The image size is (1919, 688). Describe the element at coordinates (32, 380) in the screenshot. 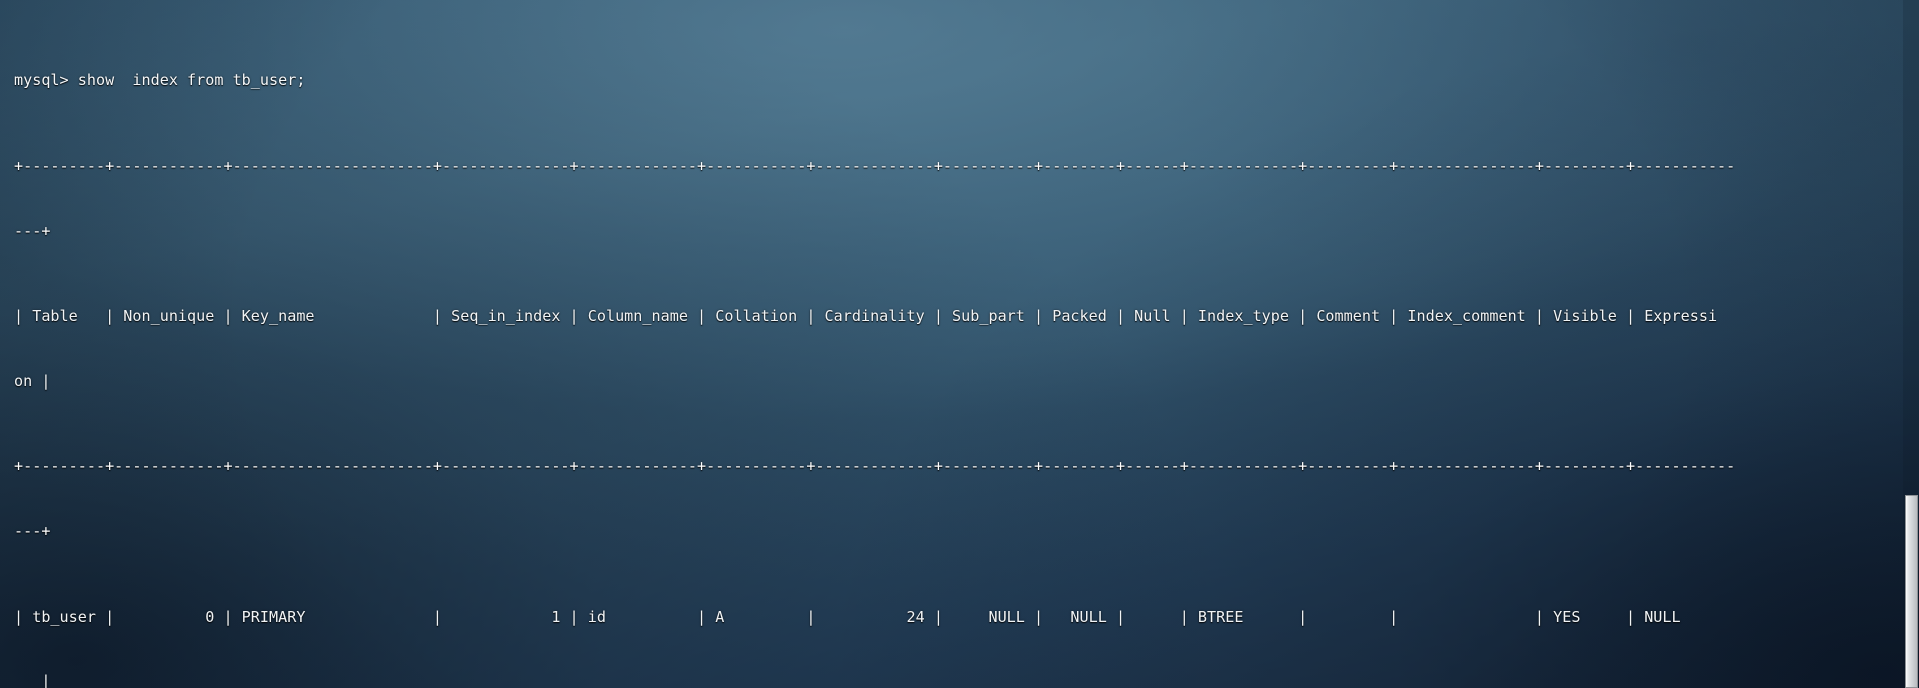

I see `table-header-row-wrap: on |` at that location.